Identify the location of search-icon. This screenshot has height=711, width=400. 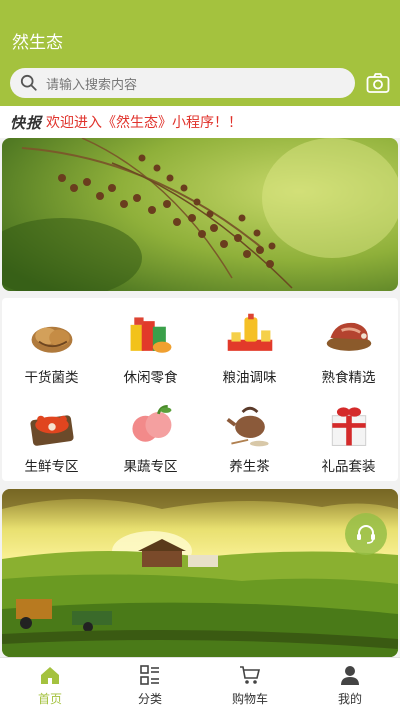
(28, 82).